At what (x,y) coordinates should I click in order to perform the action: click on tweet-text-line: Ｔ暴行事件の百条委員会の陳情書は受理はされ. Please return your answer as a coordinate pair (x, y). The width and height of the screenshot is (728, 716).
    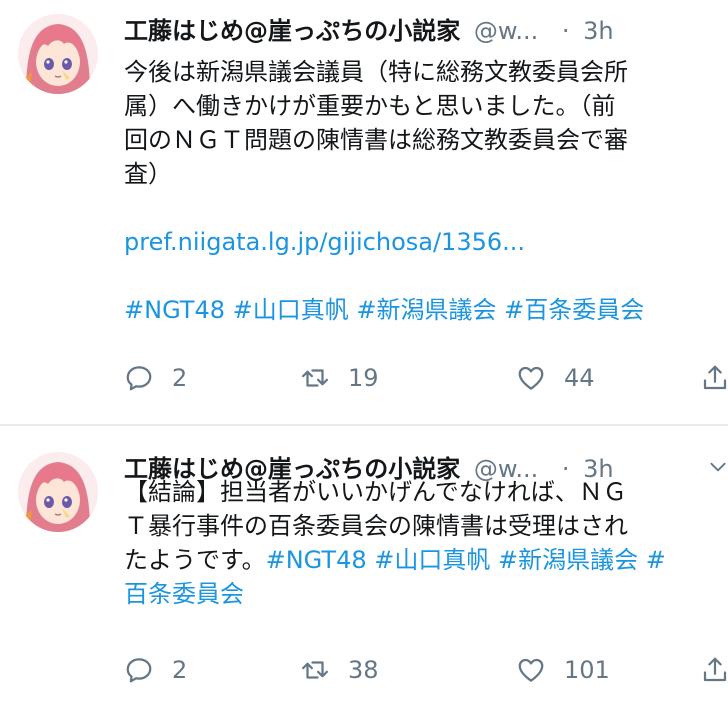
    Looking at the image, I should click on (376, 526).